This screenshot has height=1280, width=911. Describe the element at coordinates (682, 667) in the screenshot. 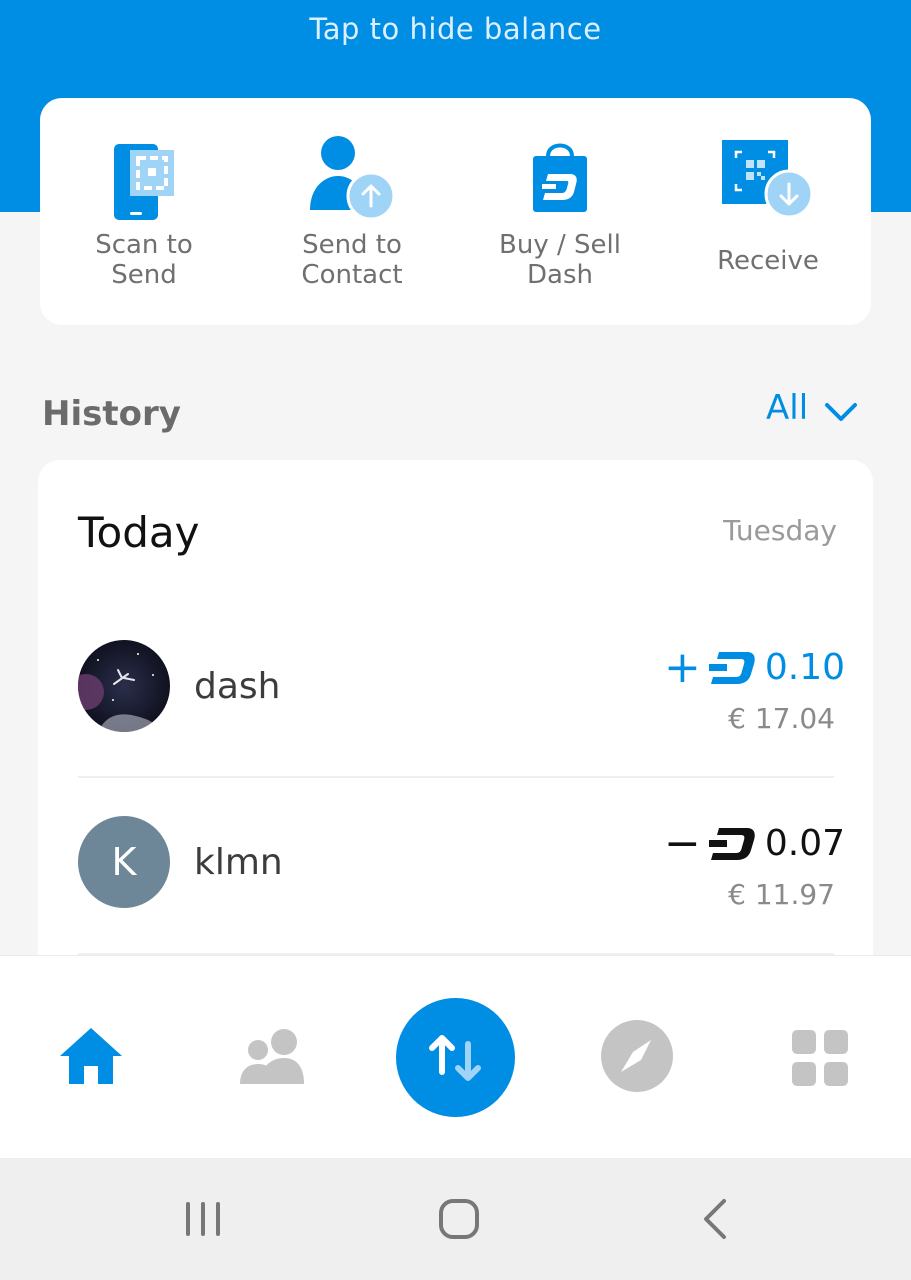

I see `transaction-sign: +` at that location.